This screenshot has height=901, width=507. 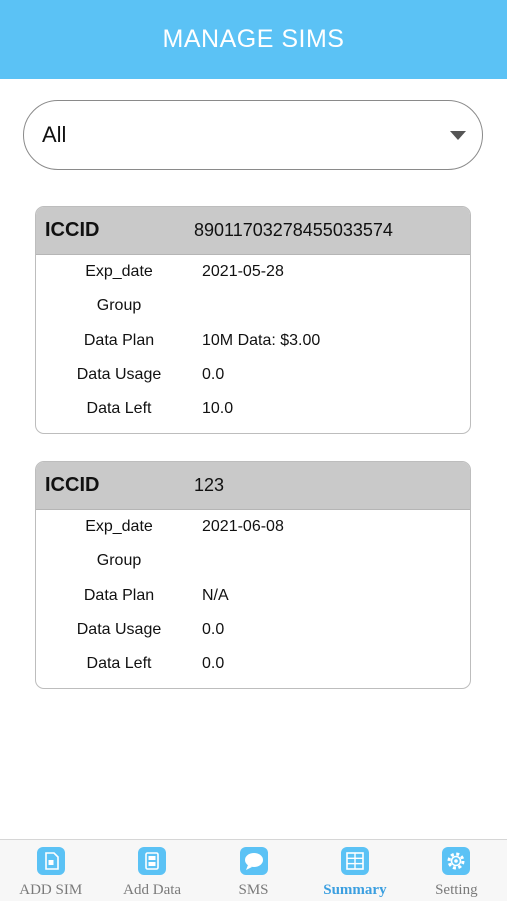 What do you see at coordinates (253, 664) in the screenshot?
I see `data-left-row: Data Left 0.0` at bounding box center [253, 664].